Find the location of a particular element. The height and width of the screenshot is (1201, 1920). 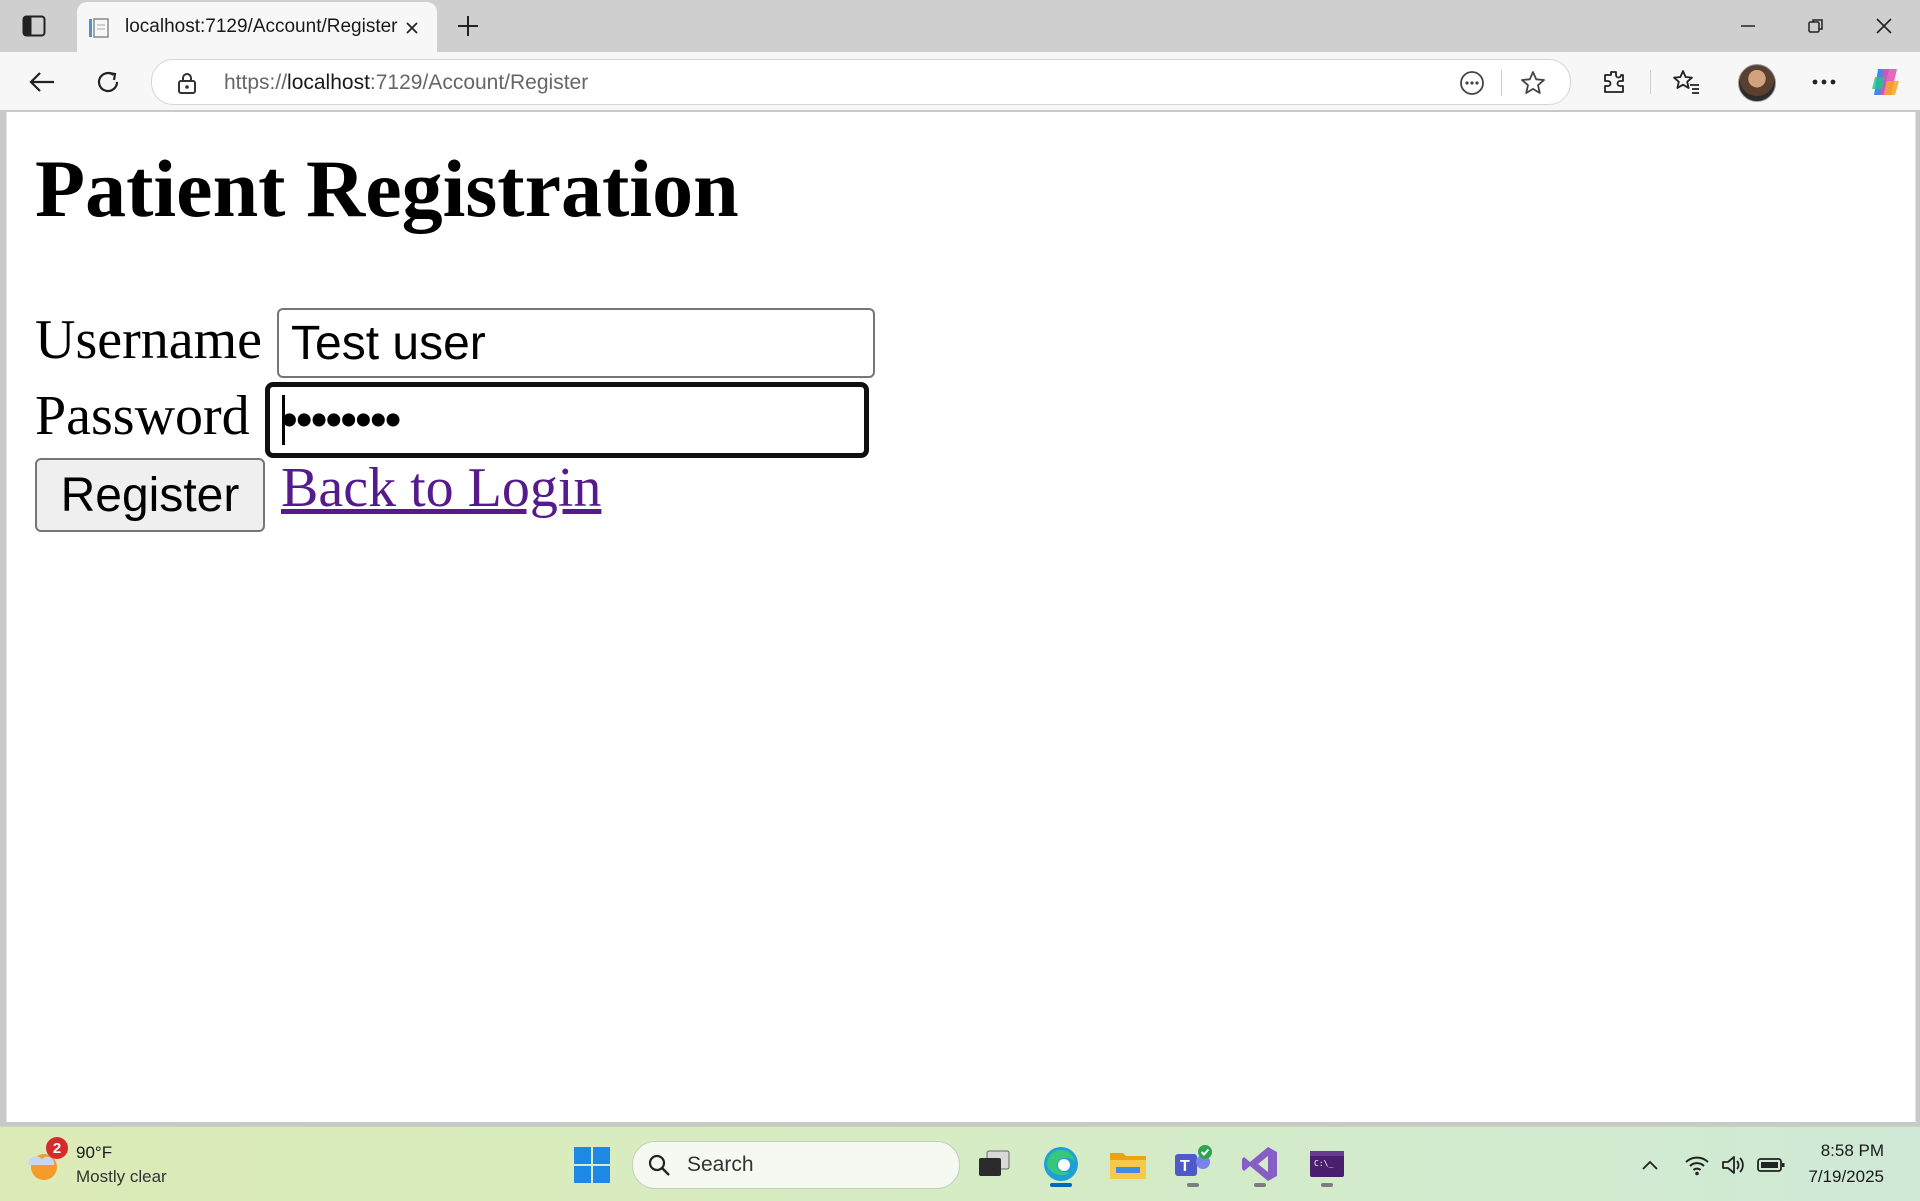

search-icon is located at coordinates (659, 1167).